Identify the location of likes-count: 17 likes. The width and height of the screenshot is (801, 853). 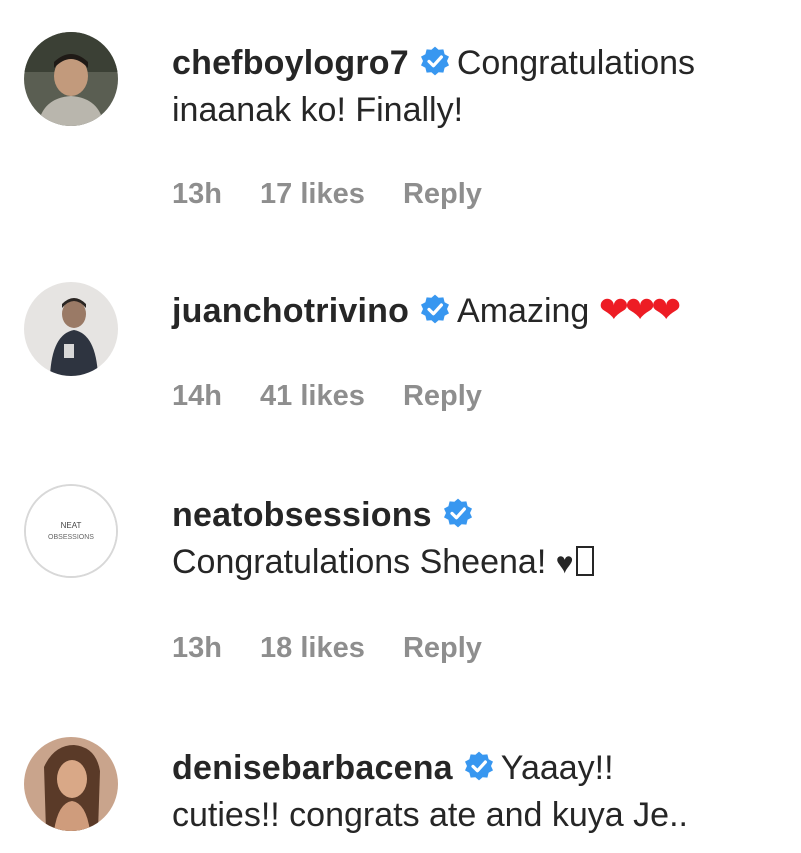
(312, 194).